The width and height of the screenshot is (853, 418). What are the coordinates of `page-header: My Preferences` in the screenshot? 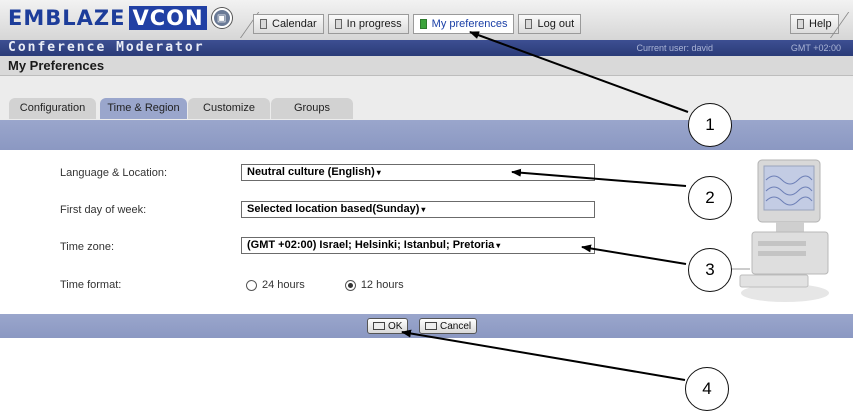 It's located at (426, 66).